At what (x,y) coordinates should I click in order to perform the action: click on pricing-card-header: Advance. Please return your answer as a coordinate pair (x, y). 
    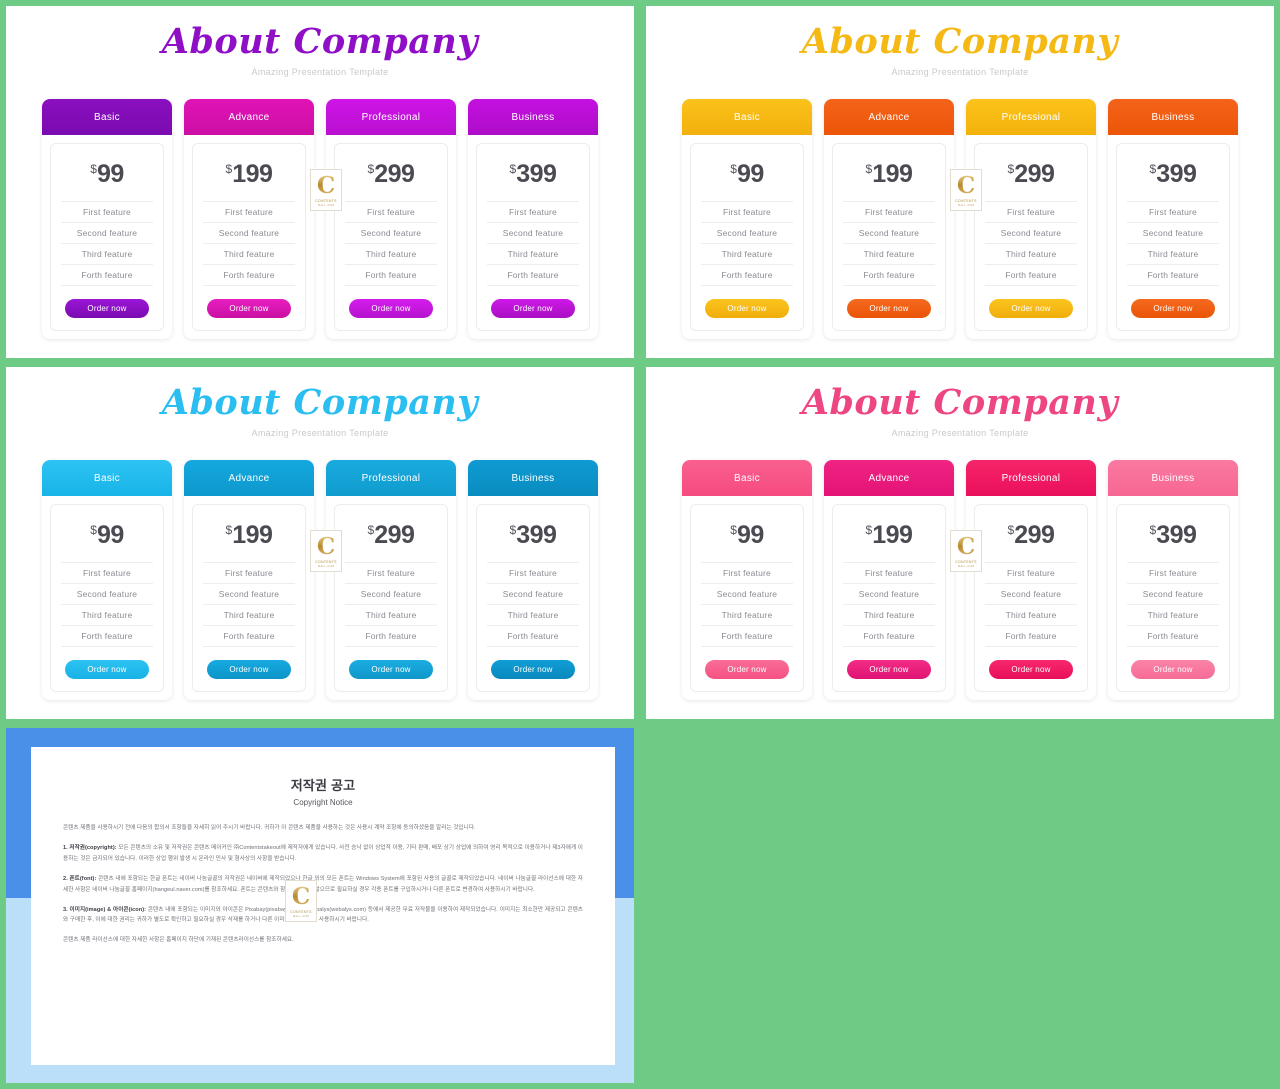
    Looking at the image, I should click on (249, 478).